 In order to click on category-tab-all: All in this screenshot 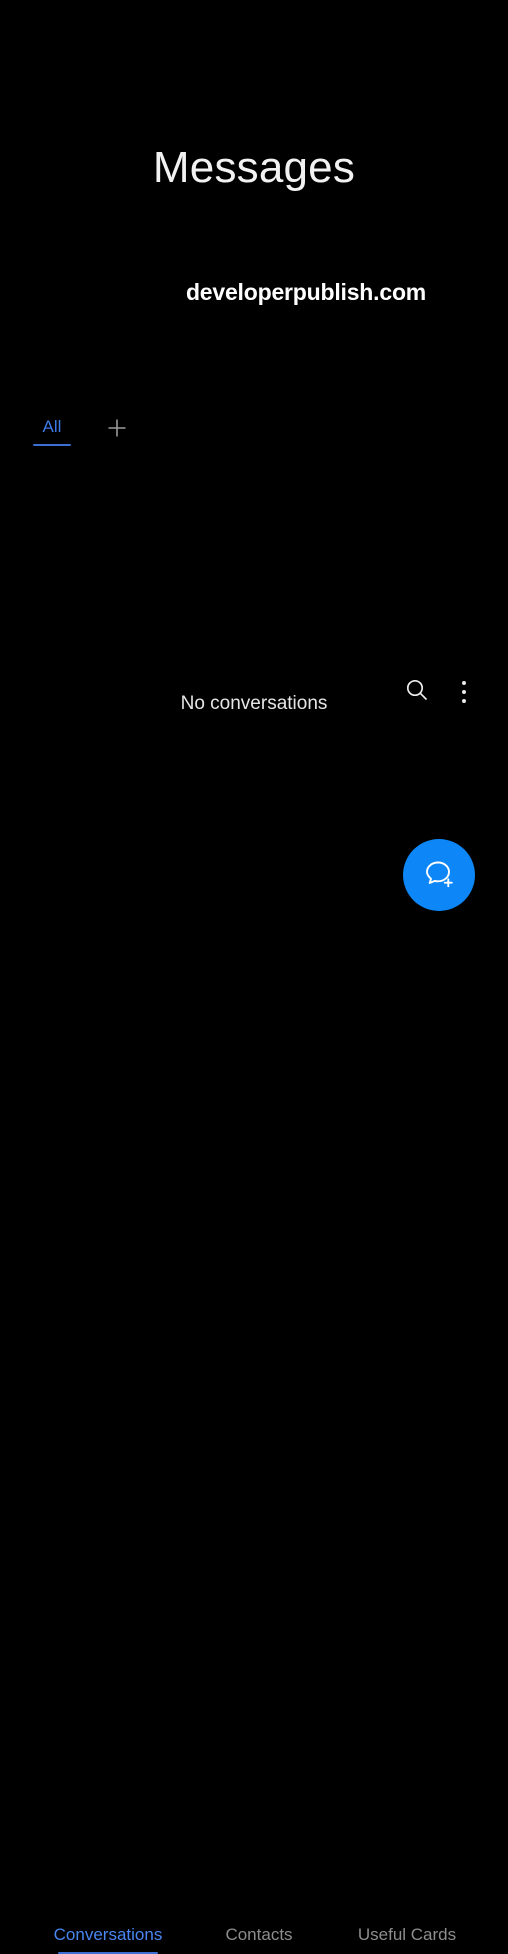, I will do `click(52, 427)`.